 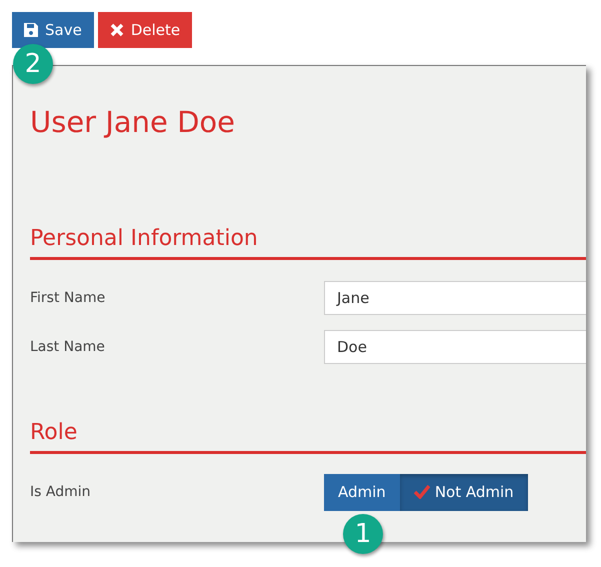 What do you see at coordinates (308, 242) in the screenshot?
I see `section-heading: Personal Information` at bounding box center [308, 242].